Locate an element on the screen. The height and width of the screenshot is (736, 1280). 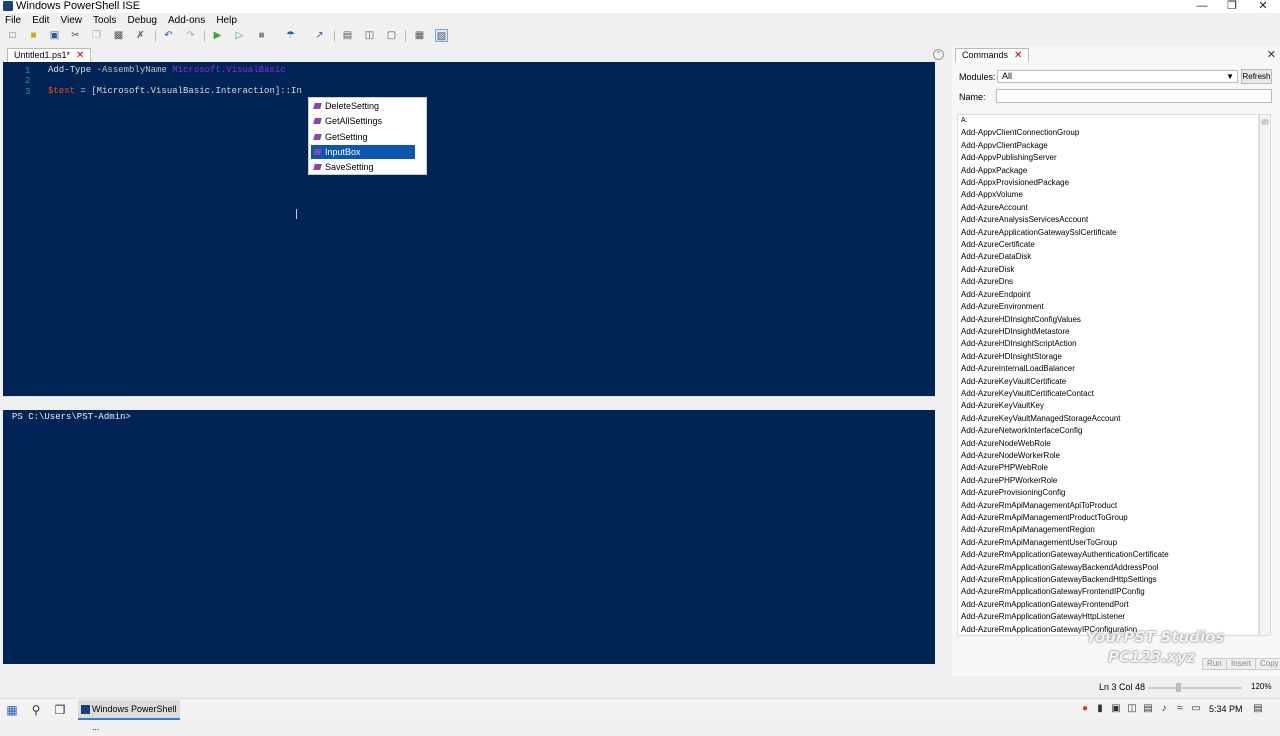
command-list-item: Add-AzureNodeWebRole is located at coordinates (1108, 444).